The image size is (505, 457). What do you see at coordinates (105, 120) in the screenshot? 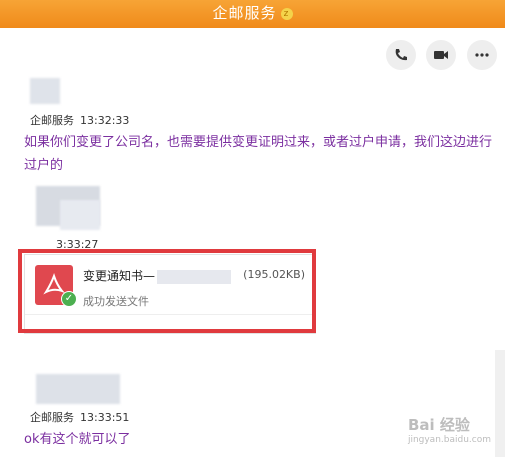
I see `message-time: 13:32:33` at bounding box center [105, 120].